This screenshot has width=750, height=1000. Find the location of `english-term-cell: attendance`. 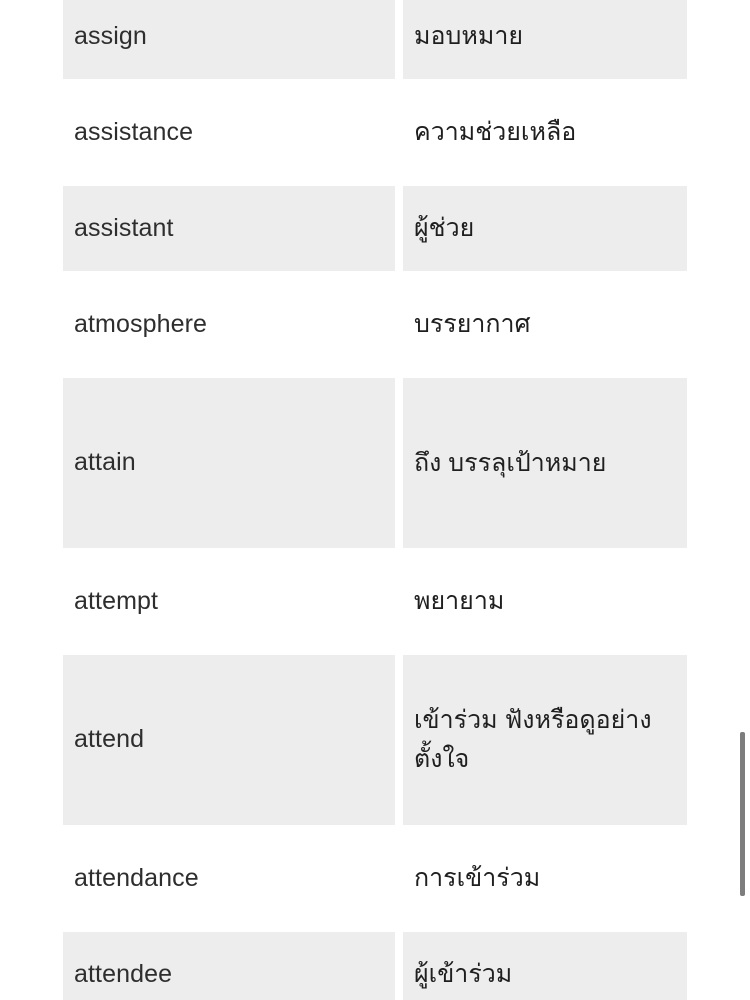

english-term-cell: attendance is located at coordinates (229, 878).